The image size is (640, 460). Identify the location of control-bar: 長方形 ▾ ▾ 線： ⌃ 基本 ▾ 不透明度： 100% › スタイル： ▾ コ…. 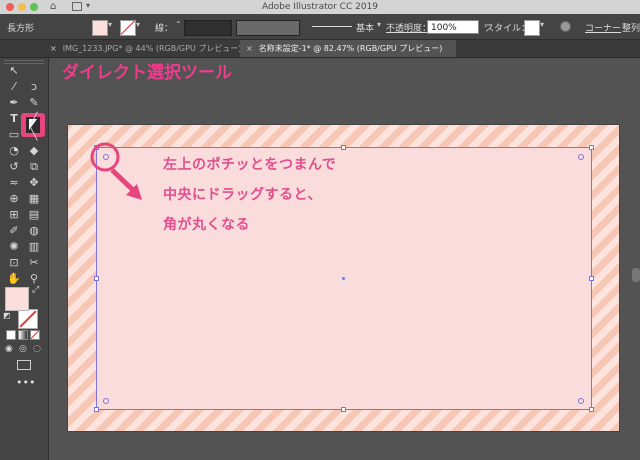
(320, 27).